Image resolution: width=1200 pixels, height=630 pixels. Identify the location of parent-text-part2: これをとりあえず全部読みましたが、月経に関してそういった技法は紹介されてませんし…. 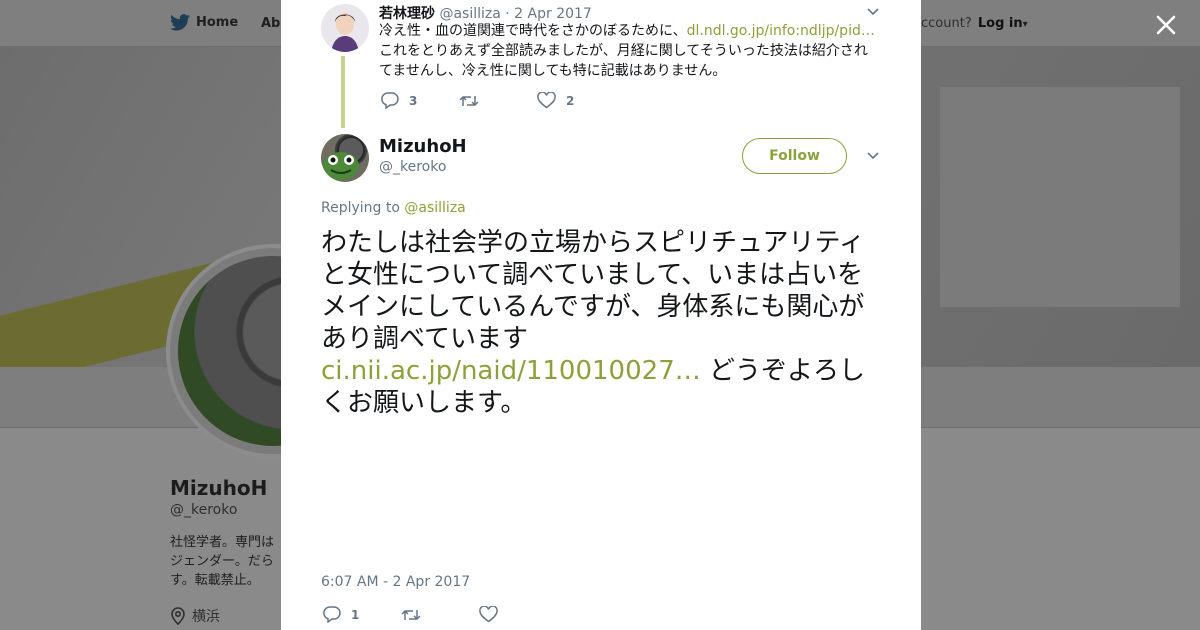
(623, 61).